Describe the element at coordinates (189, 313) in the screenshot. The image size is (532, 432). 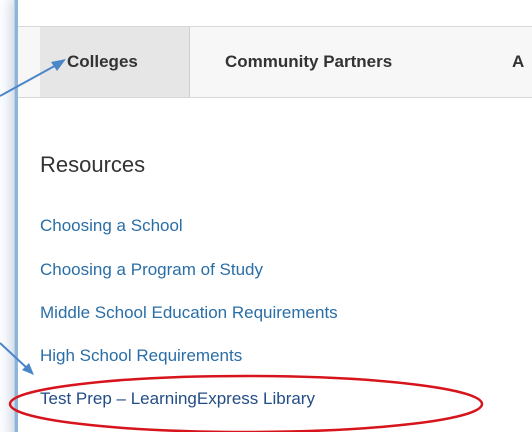
I see `link-middle-school-education-requirements: Middle School Education Requirements` at that location.